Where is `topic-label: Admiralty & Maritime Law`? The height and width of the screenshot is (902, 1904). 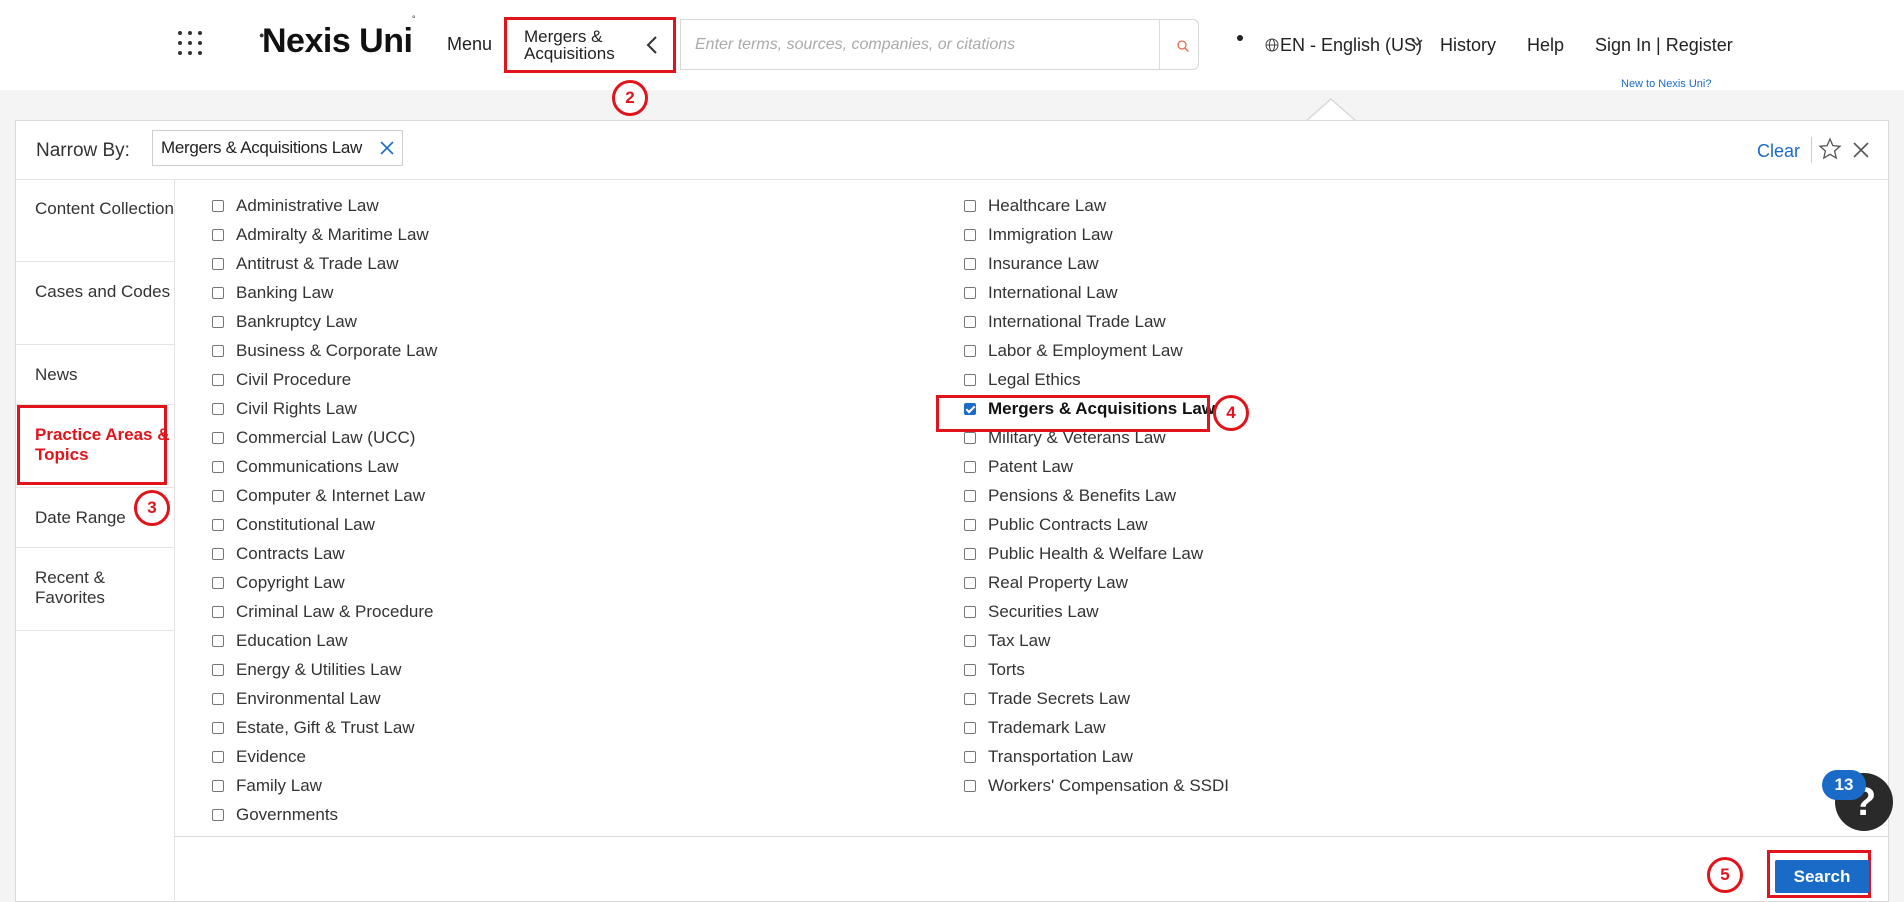
topic-label: Admiralty & Maritime Law is located at coordinates (332, 235).